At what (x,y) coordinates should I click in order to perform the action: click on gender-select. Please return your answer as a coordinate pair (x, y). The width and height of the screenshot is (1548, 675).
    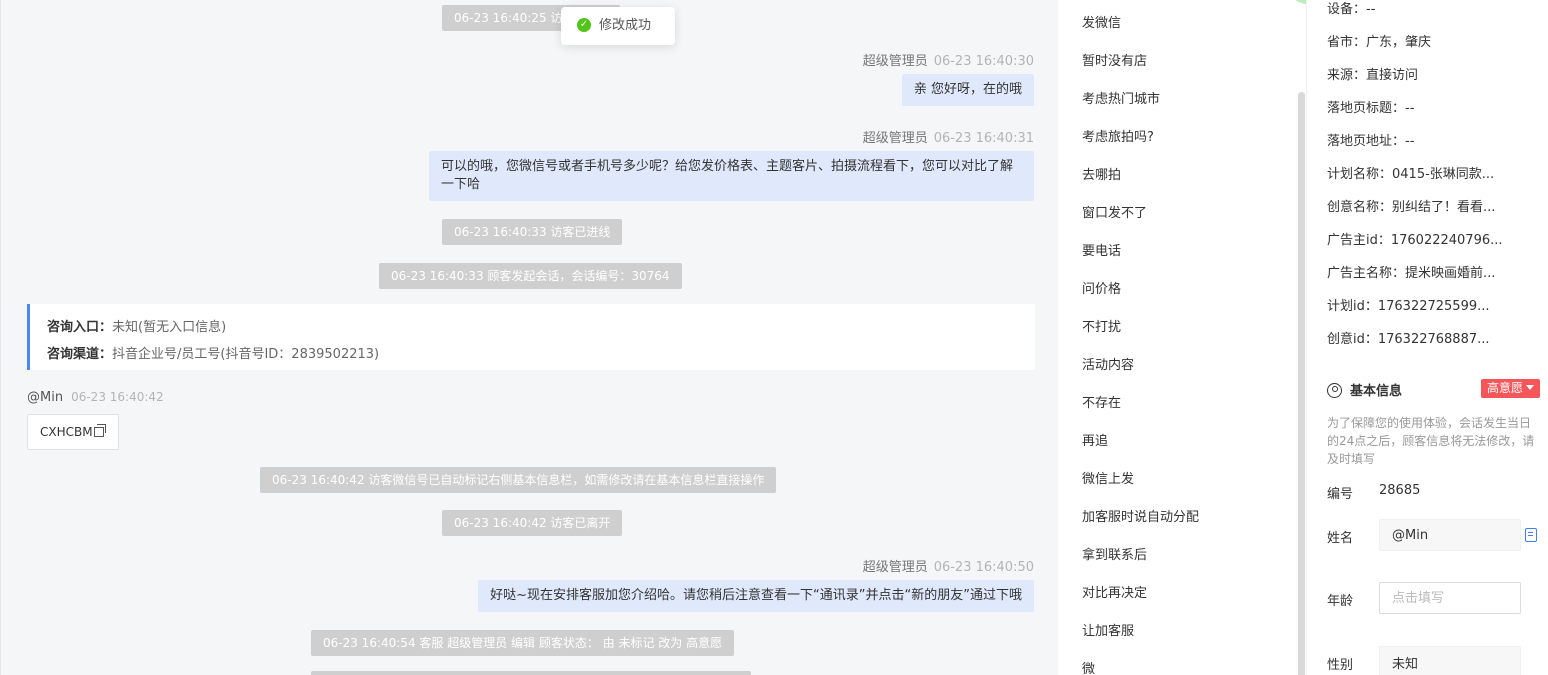
    Looking at the image, I should click on (1450, 660).